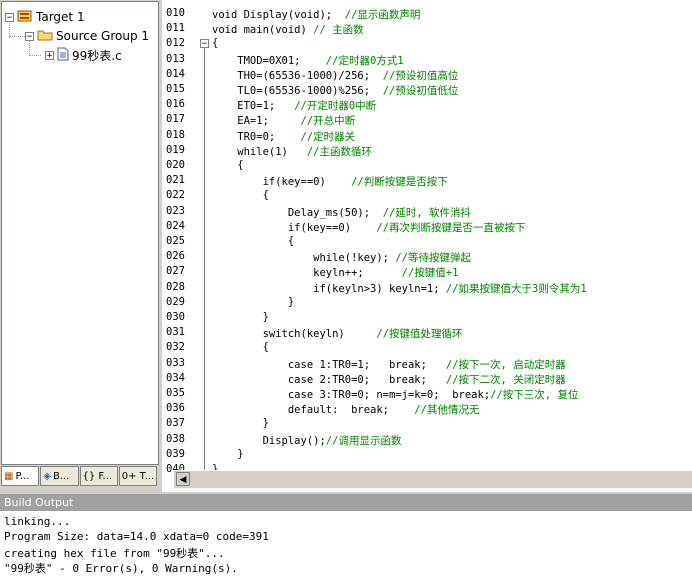  I want to click on code-line: ET0=1; //开定时器0中断, so click(294, 105).